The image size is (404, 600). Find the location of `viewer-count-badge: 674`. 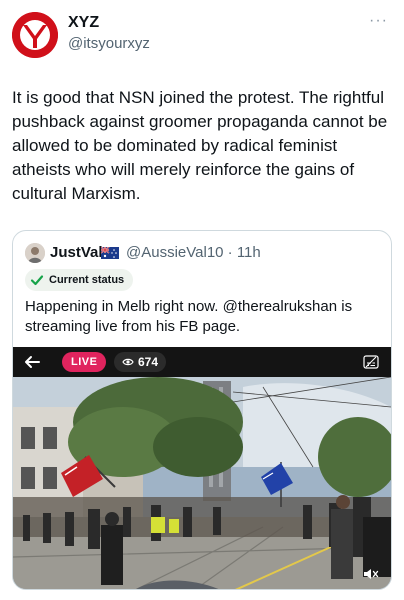

viewer-count-badge: 674 is located at coordinates (140, 362).